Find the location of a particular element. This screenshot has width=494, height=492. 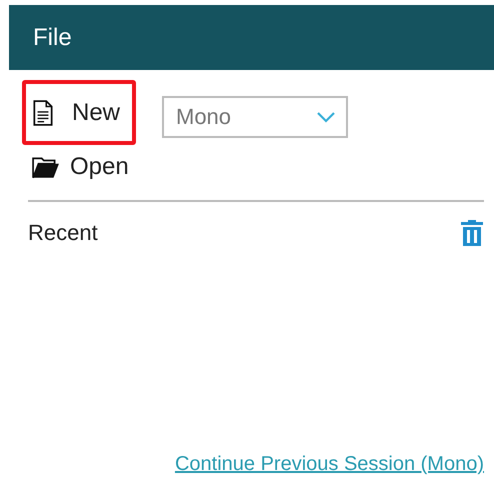

document-icon is located at coordinates (43, 113).